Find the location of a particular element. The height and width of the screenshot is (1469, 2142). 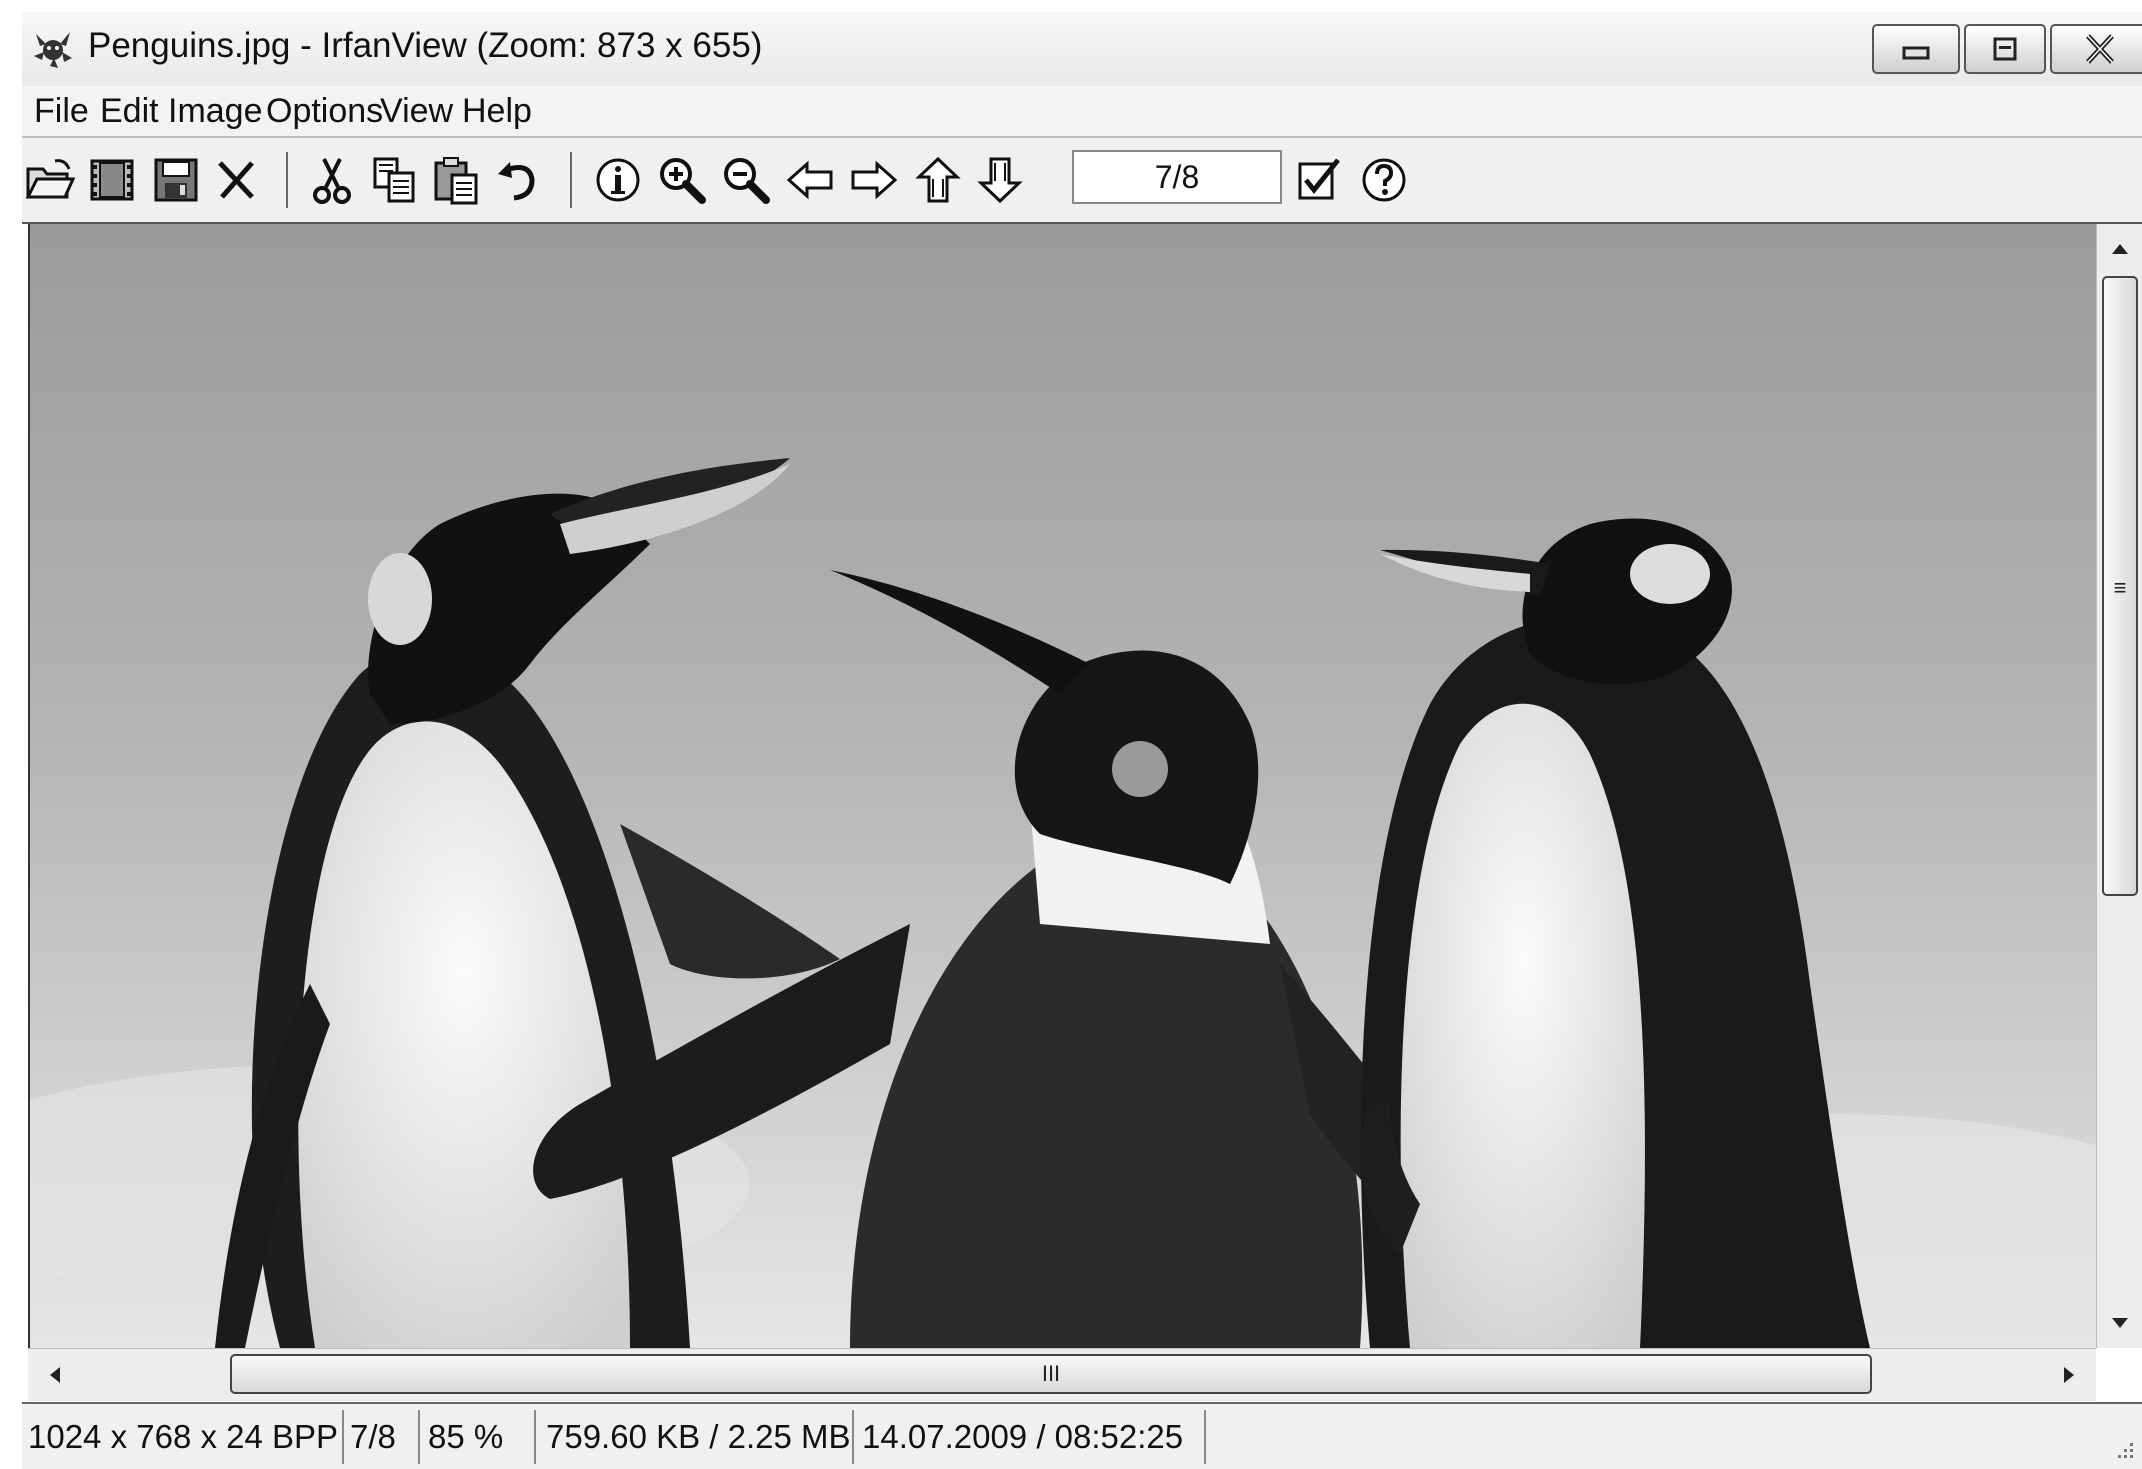

properties-checkbox-icon is located at coordinates (1319, 179).